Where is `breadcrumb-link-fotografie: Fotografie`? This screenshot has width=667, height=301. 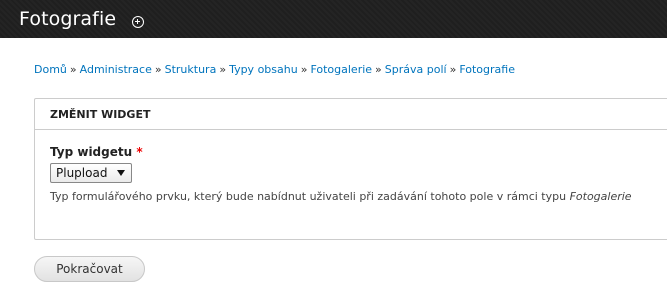
breadcrumb-link-fotografie: Fotografie is located at coordinates (487, 69).